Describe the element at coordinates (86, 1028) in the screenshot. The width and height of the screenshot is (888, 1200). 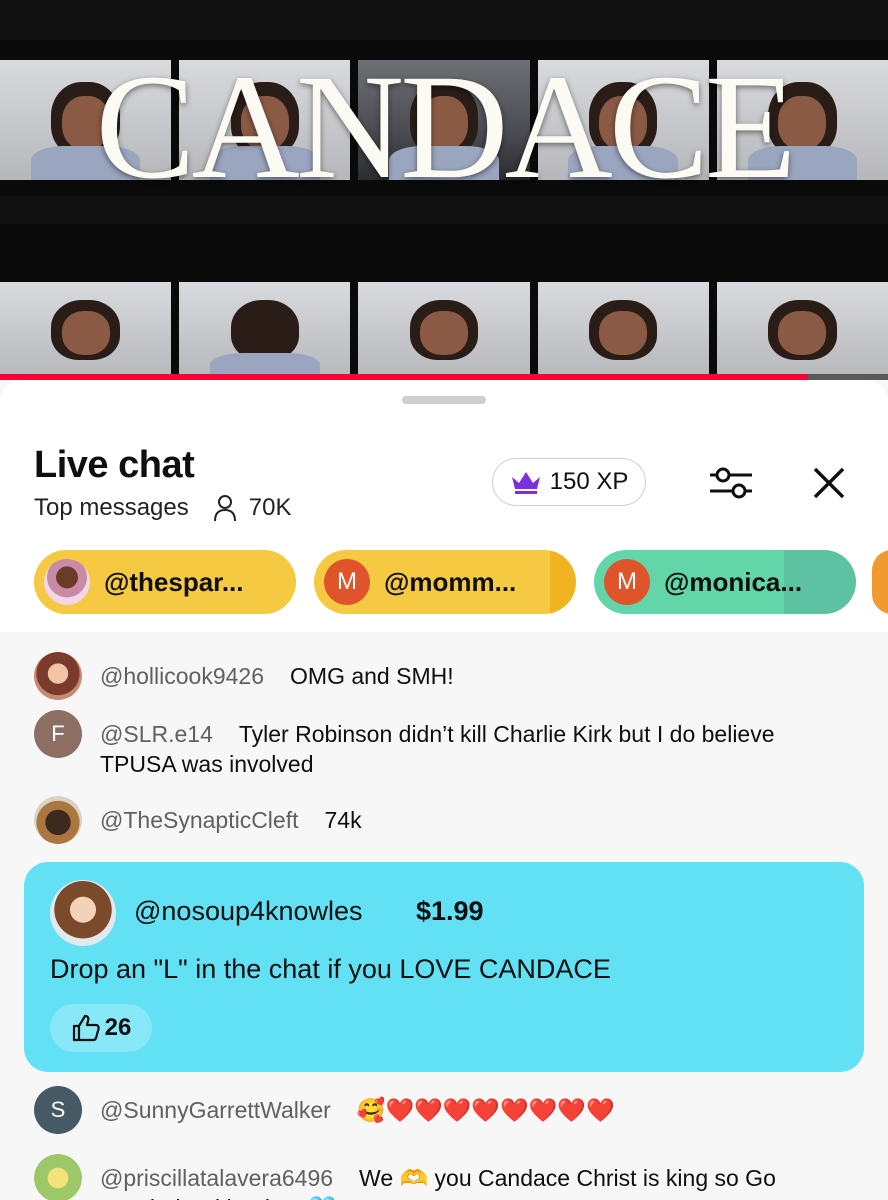
I see `like-icon` at that location.